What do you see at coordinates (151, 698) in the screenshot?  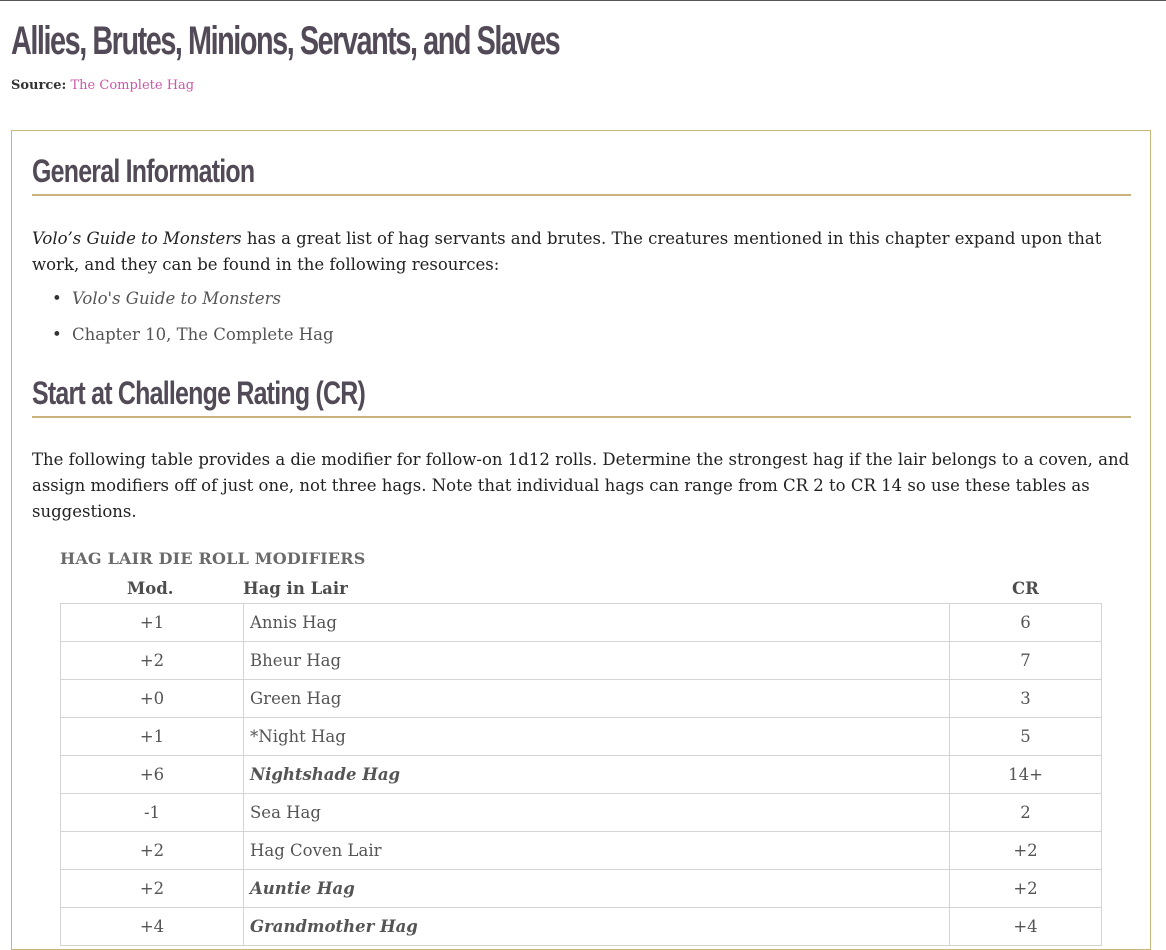 I see `cell-mod: +0` at bounding box center [151, 698].